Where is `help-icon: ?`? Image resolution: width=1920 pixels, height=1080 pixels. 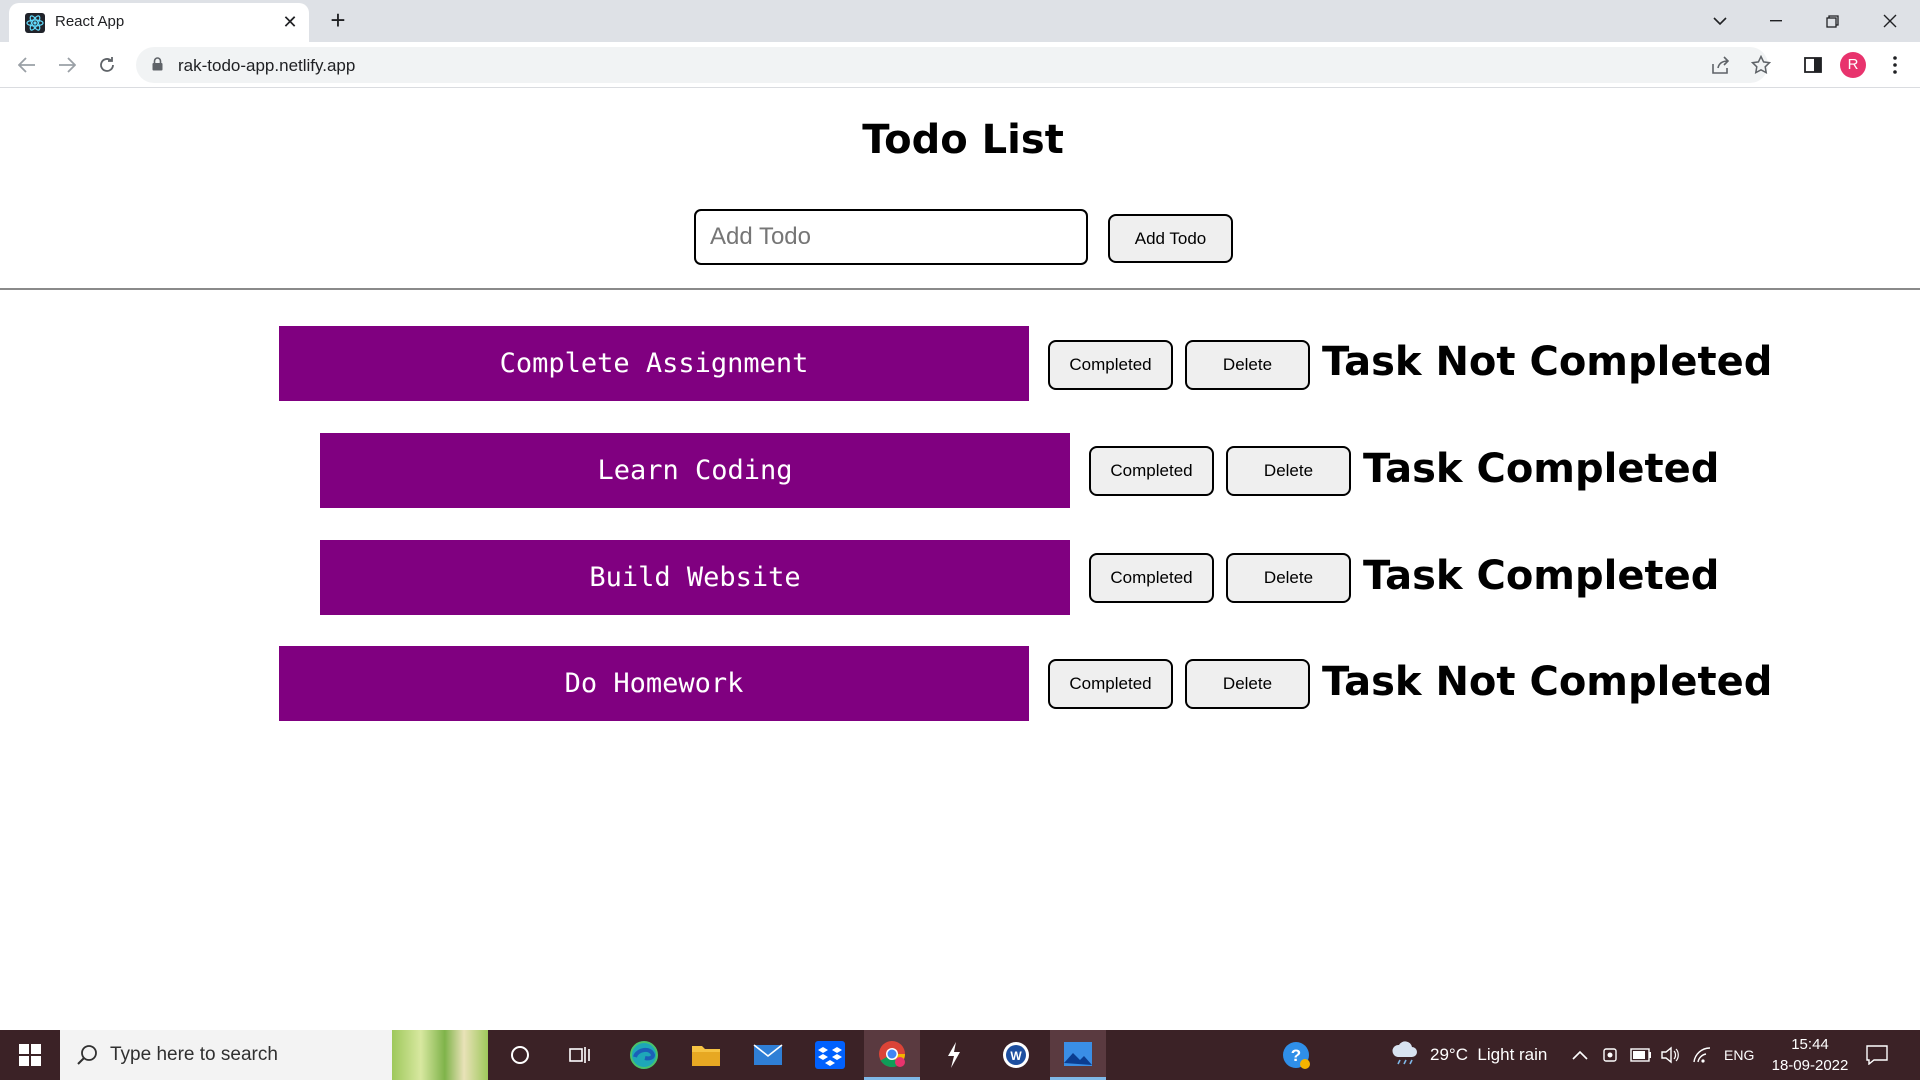 help-icon: ? is located at coordinates (1296, 1055).